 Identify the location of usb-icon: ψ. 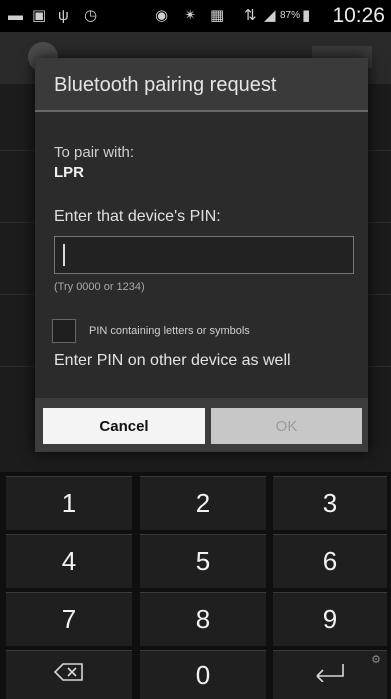
(63, 15).